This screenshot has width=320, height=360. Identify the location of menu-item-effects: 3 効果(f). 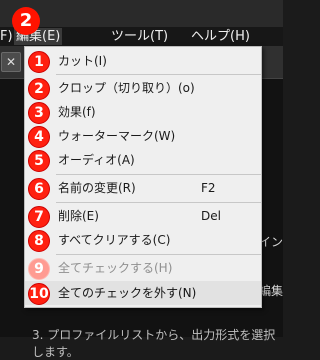
(143, 112).